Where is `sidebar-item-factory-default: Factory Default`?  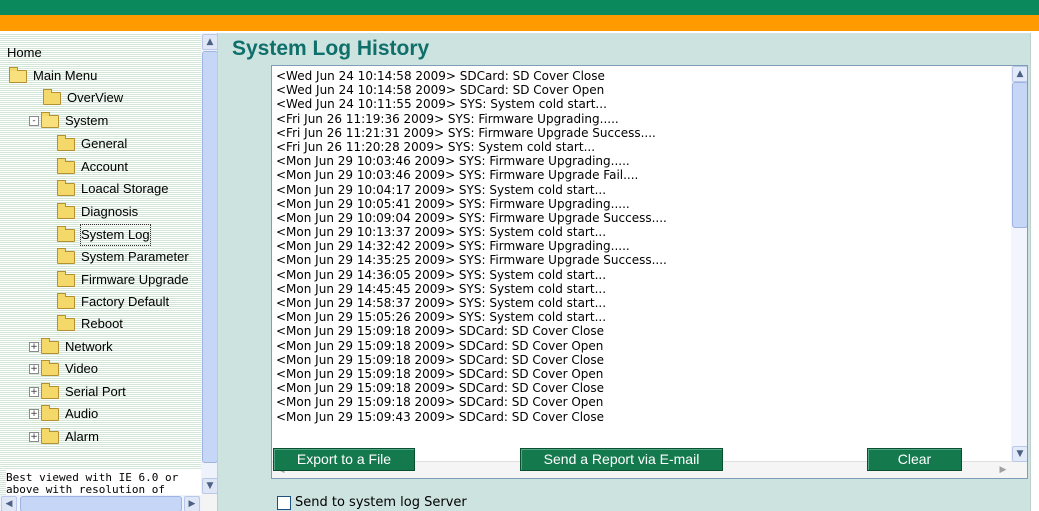
sidebar-item-factory-default: Factory Default is located at coordinates (113, 302).